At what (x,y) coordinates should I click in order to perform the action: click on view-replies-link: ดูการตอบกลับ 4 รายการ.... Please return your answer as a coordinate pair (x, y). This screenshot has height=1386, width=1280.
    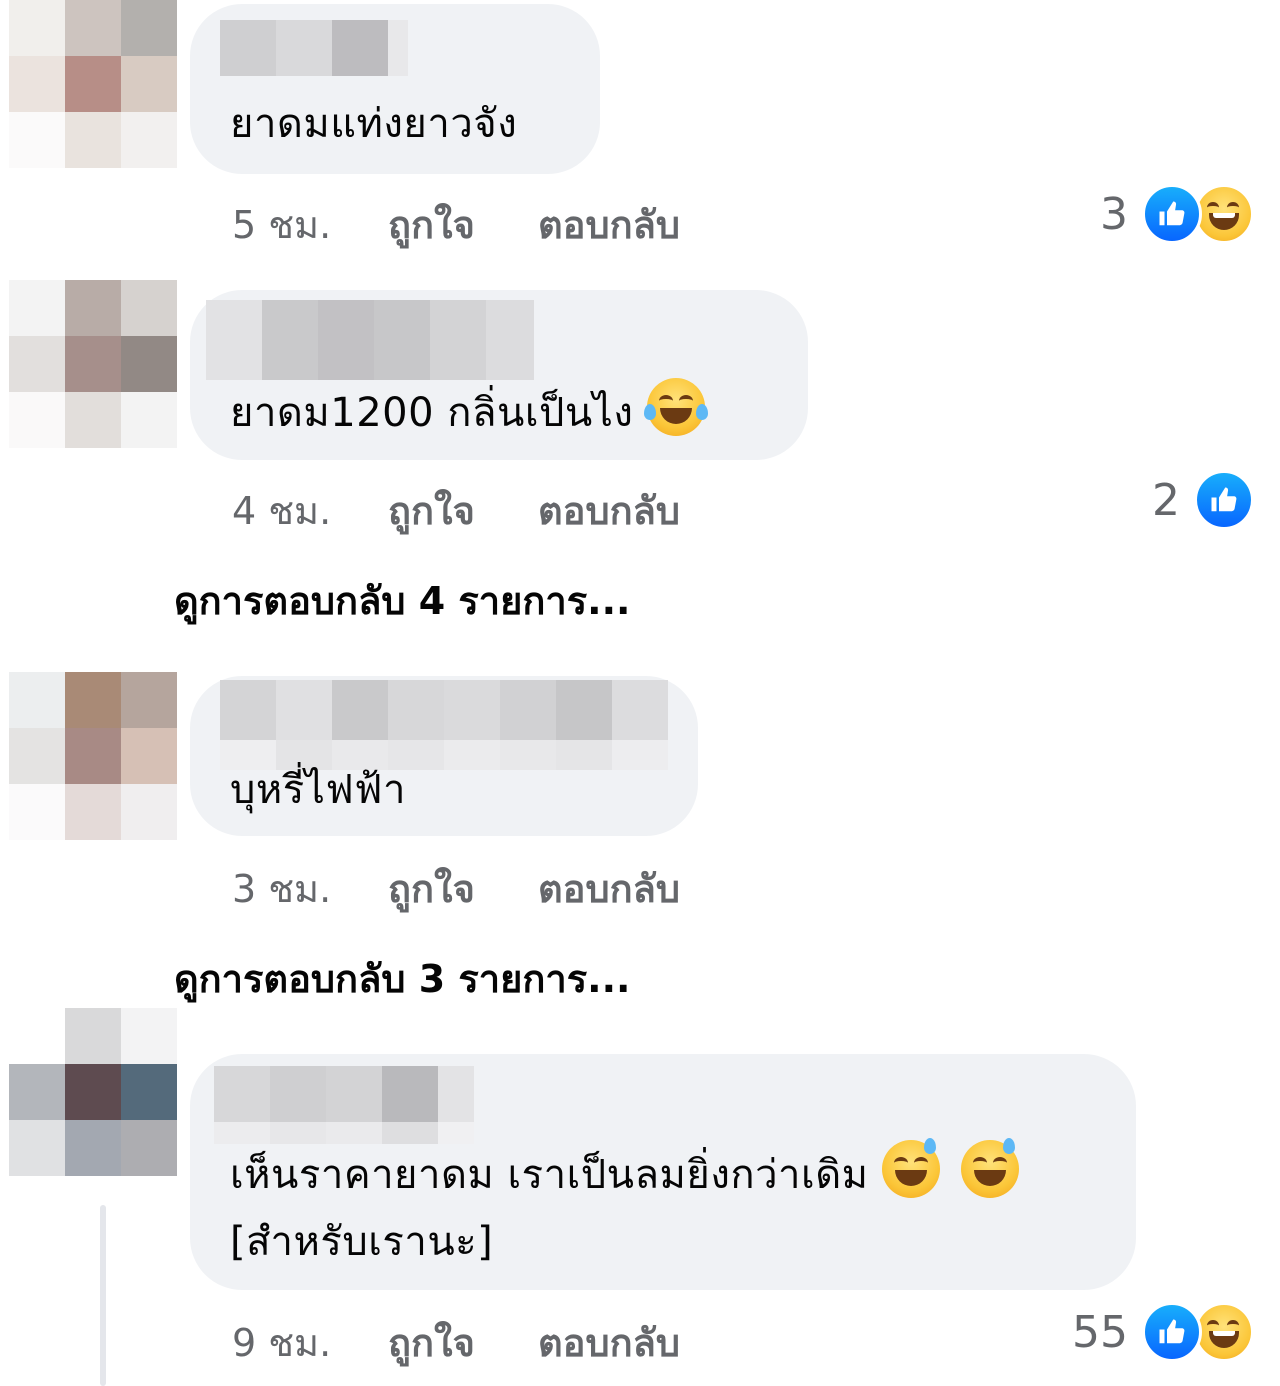
    Looking at the image, I should click on (402, 600).